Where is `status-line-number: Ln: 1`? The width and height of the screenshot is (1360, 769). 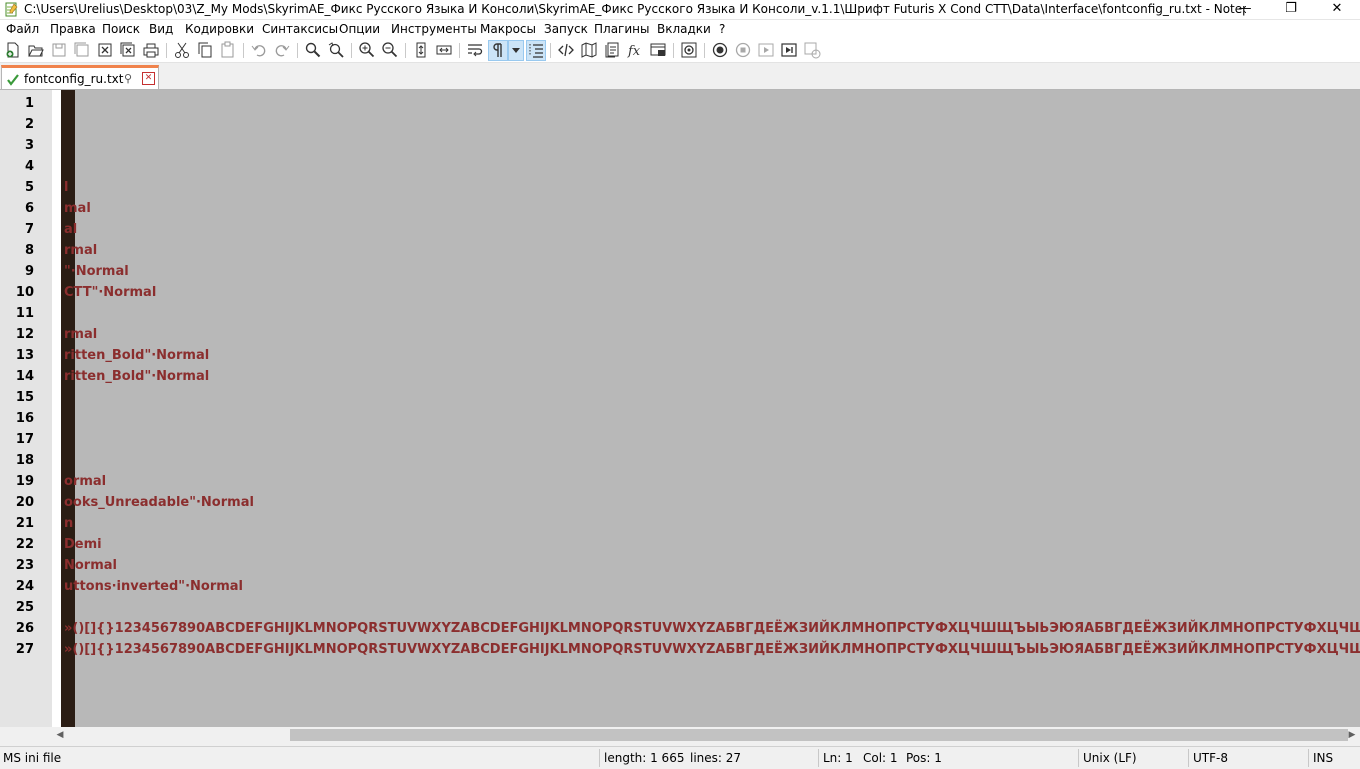
status-line-number: Ln: 1 is located at coordinates (838, 758).